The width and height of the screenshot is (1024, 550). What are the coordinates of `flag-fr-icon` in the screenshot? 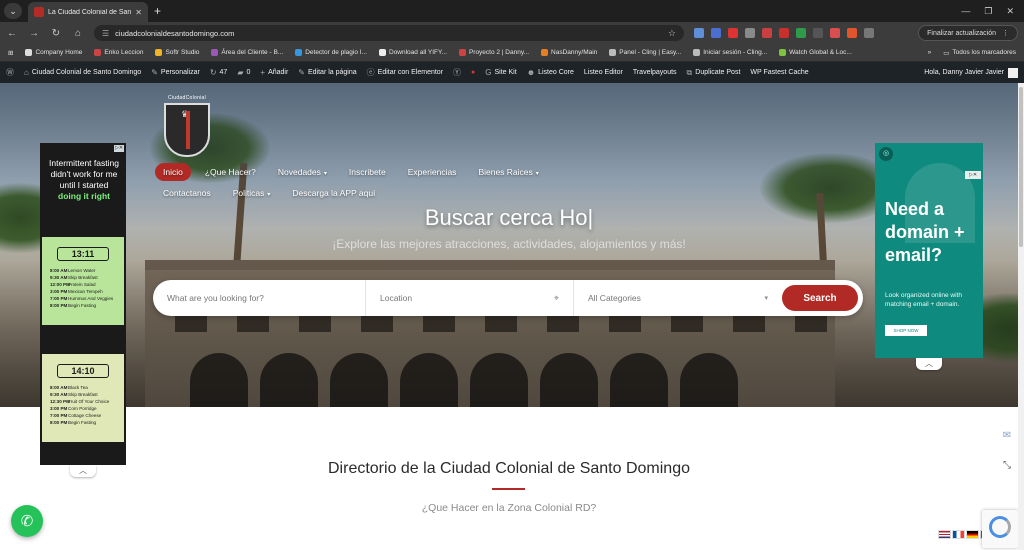 It's located at (958, 534).